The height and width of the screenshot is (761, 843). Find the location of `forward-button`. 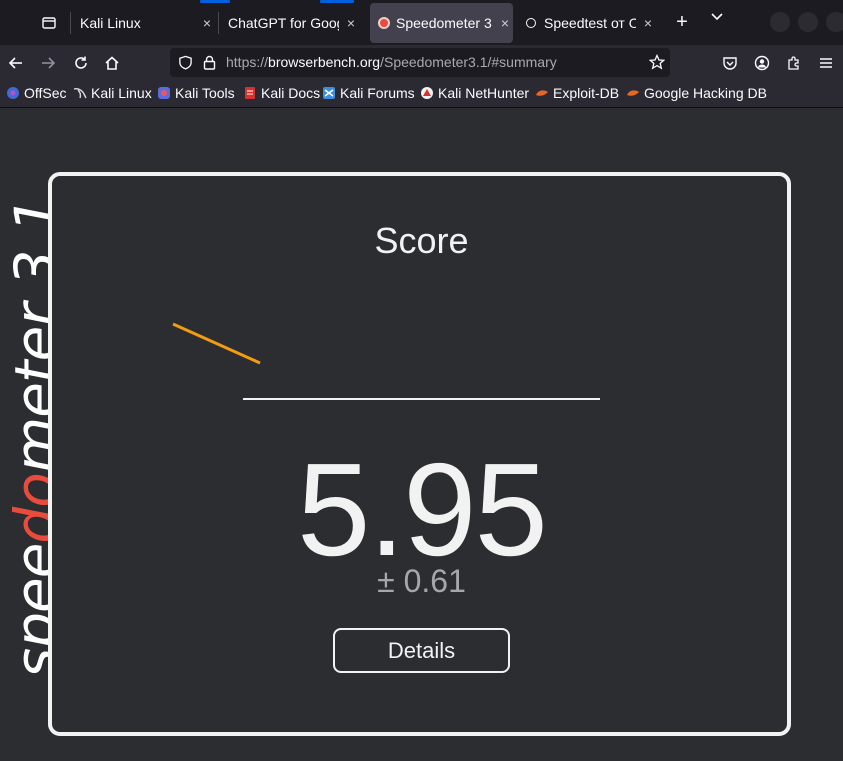

forward-button is located at coordinates (48, 63).